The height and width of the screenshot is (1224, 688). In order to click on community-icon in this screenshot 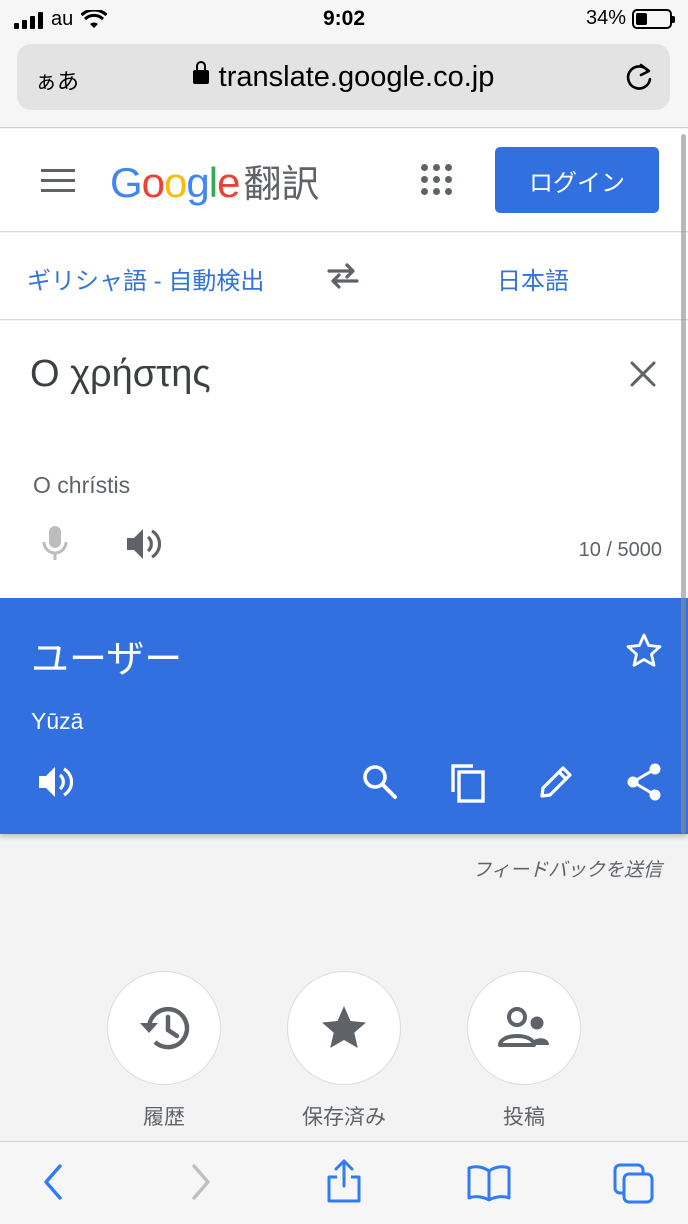, I will do `click(523, 1027)`.